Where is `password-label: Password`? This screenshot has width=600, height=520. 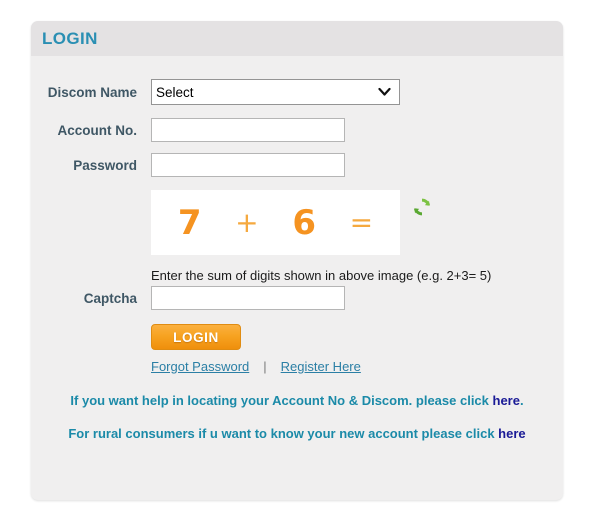
password-label: Password is located at coordinates (105, 165).